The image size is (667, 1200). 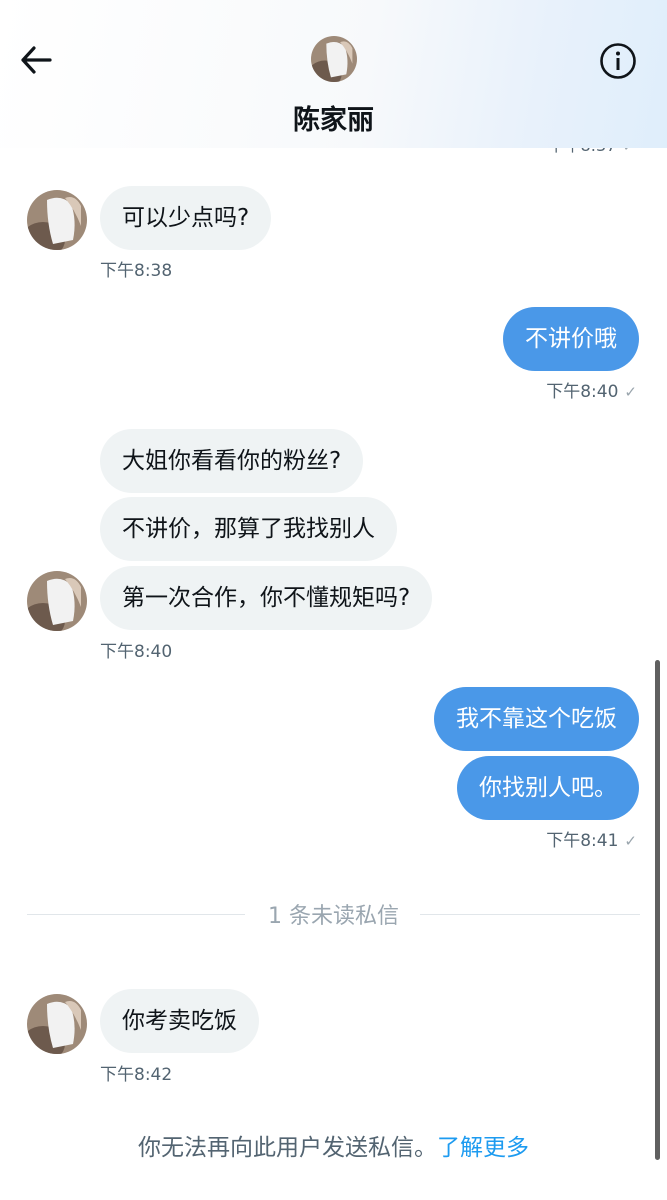 What do you see at coordinates (571, 339) in the screenshot?
I see `outgoing-message: 不讲价哦` at bounding box center [571, 339].